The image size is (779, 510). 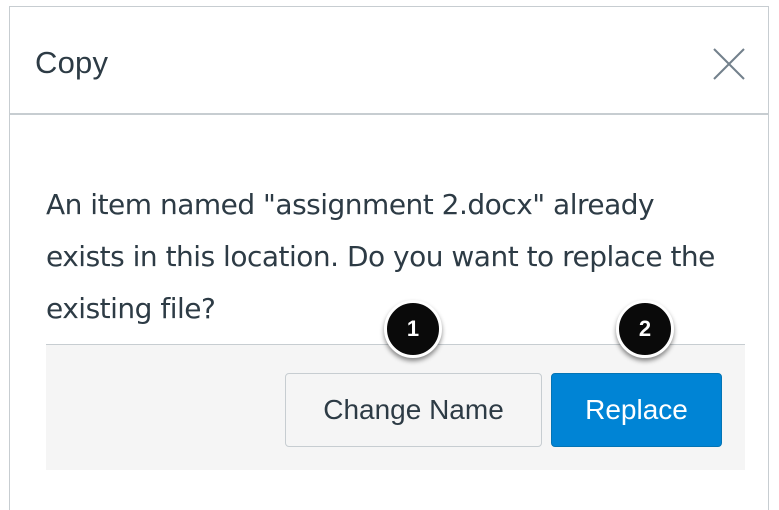 What do you see at coordinates (413, 329) in the screenshot?
I see `callout-badge-1: 1` at bounding box center [413, 329].